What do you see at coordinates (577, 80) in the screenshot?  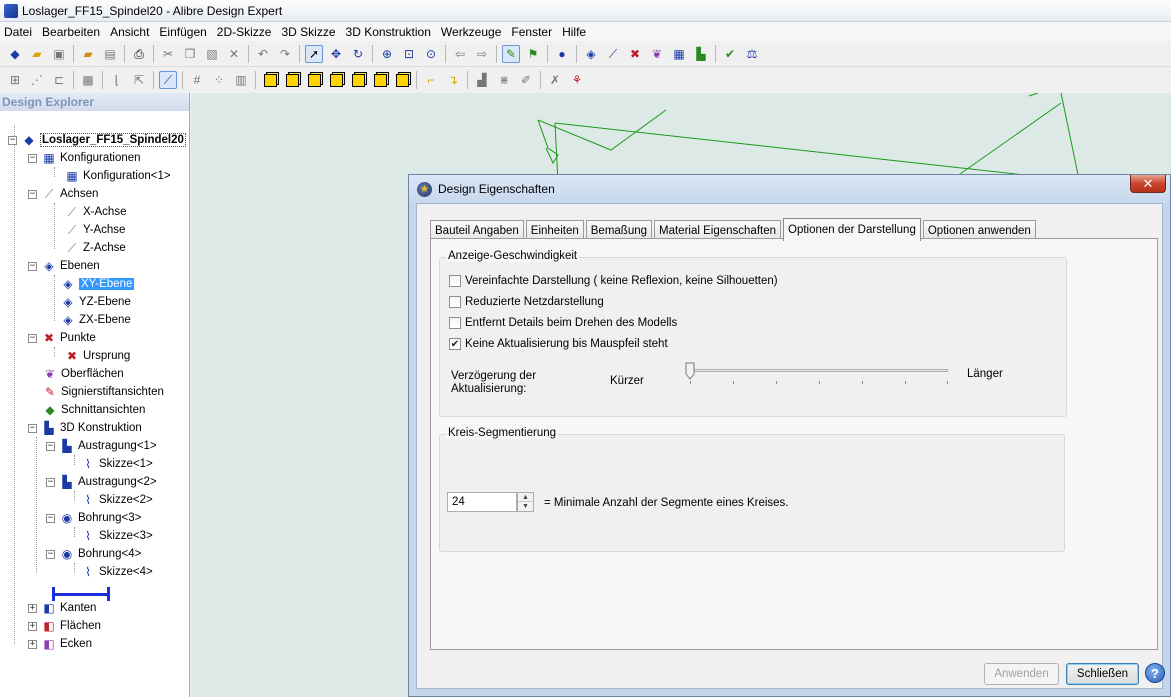 I see `measure-icon: ⚘` at bounding box center [577, 80].